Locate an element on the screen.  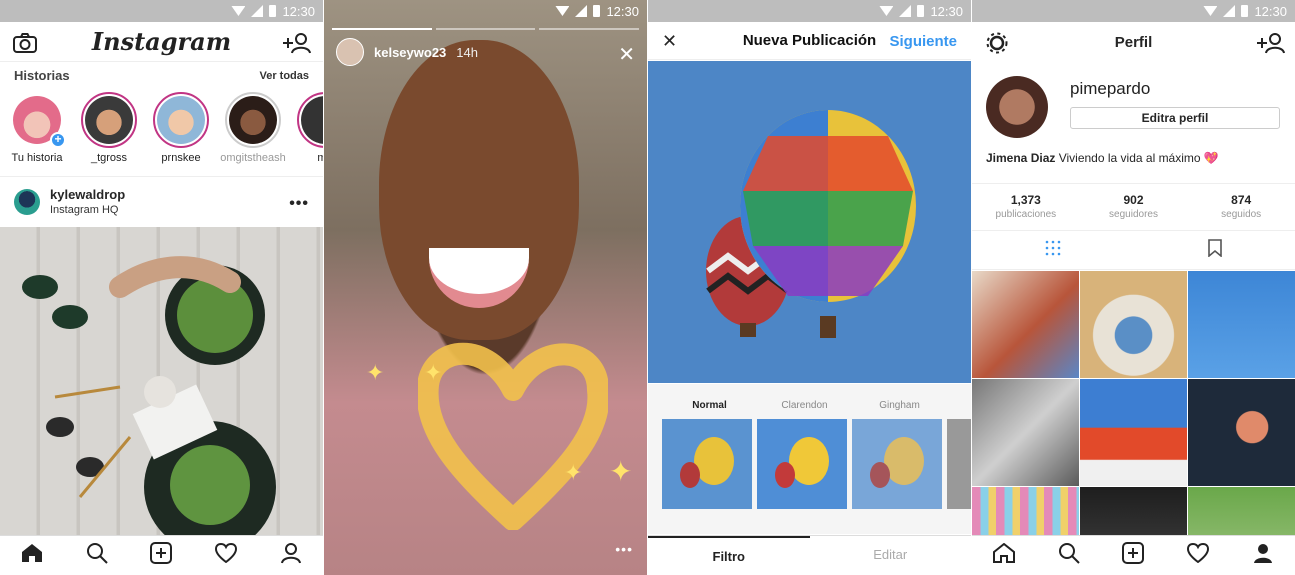
heart-drawing is located at coordinates (513, 436).